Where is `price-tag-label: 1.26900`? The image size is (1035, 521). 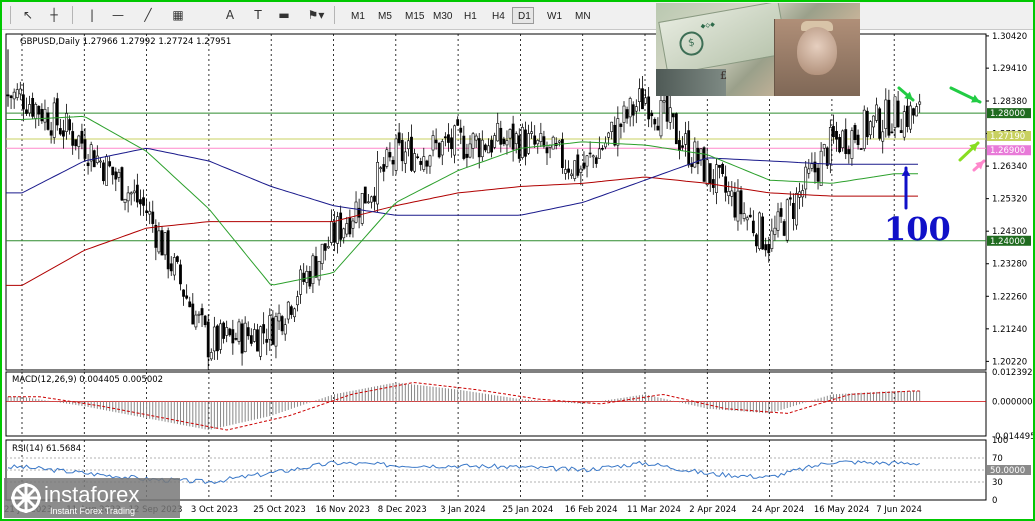 price-tag-label: 1.26900 is located at coordinates (1007, 151).